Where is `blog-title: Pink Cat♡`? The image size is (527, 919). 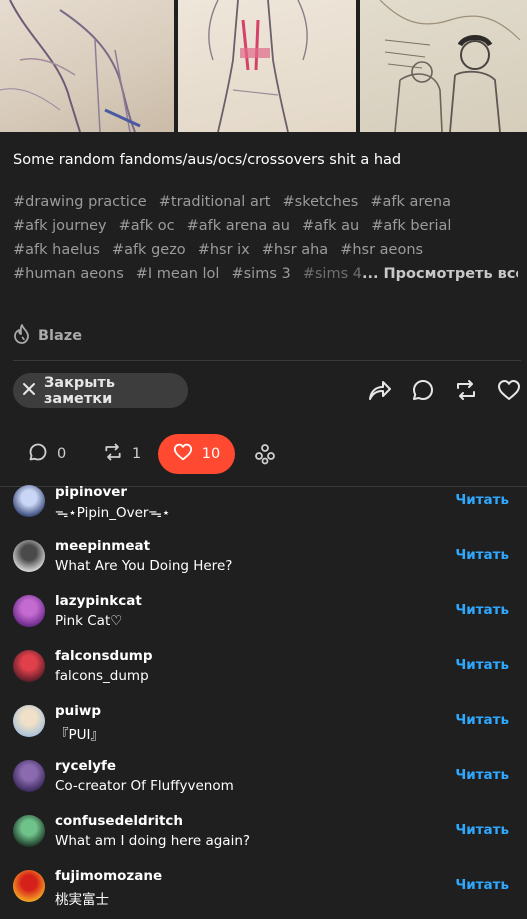
blog-title: Pink Cat♡ is located at coordinates (89, 621).